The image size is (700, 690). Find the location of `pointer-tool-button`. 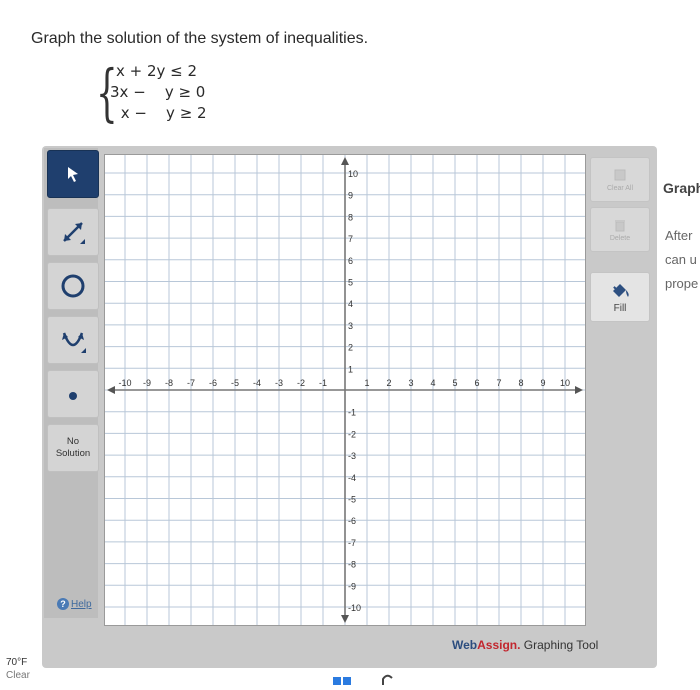

pointer-tool-button is located at coordinates (73, 174).